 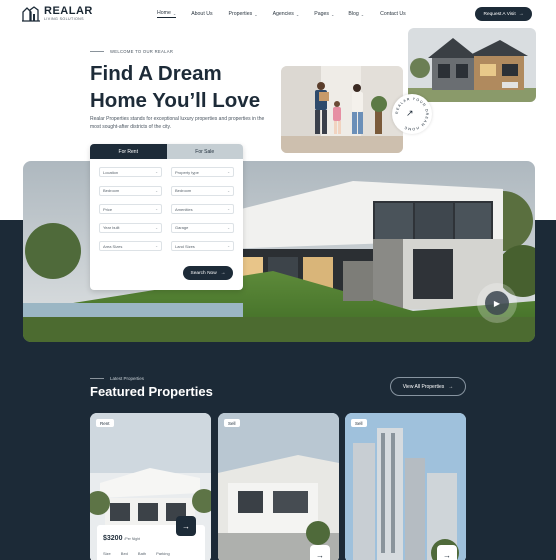 What do you see at coordinates (130, 227) in the screenshot?
I see `year-built-select: Year built ⌄` at bounding box center [130, 227].